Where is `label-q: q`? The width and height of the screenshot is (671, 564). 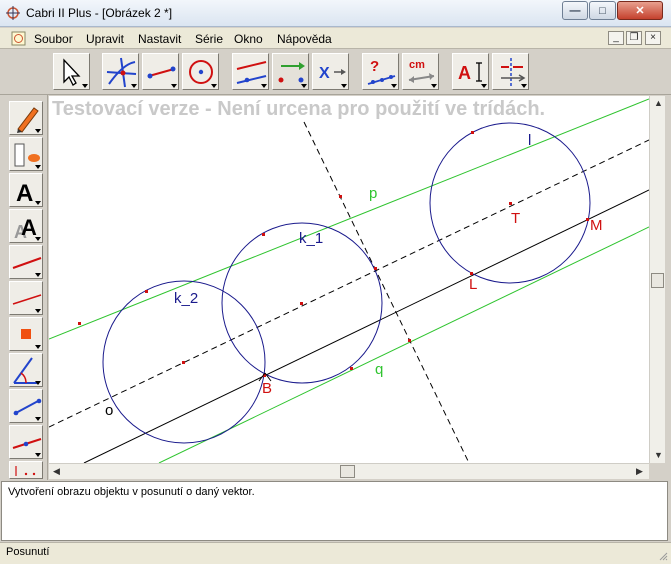 label-q: q is located at coordinates (379, 369).